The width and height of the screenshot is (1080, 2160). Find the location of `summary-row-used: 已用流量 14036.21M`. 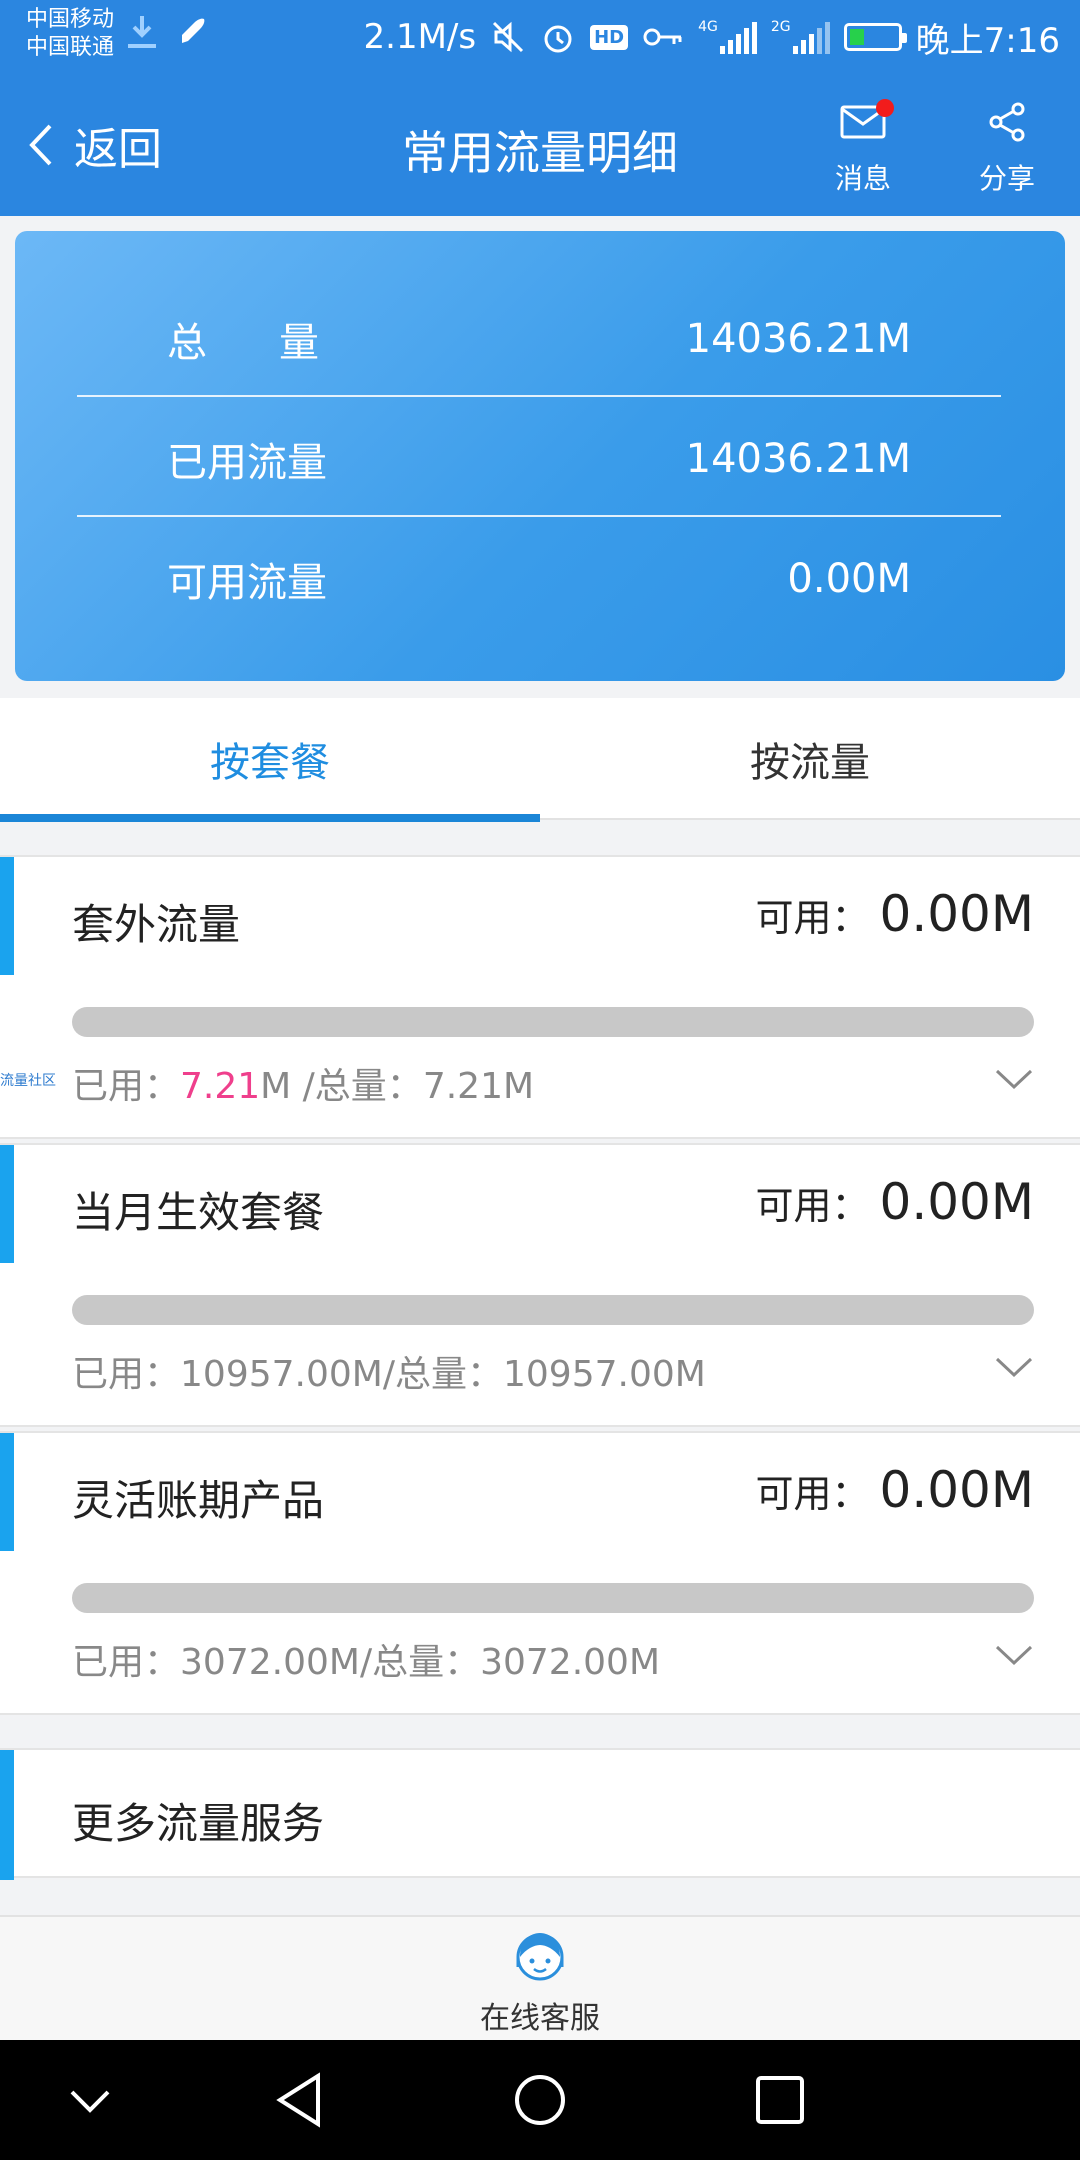

summary-row-used: 已用流量 14036.21M is located at coordinates (539, 459).